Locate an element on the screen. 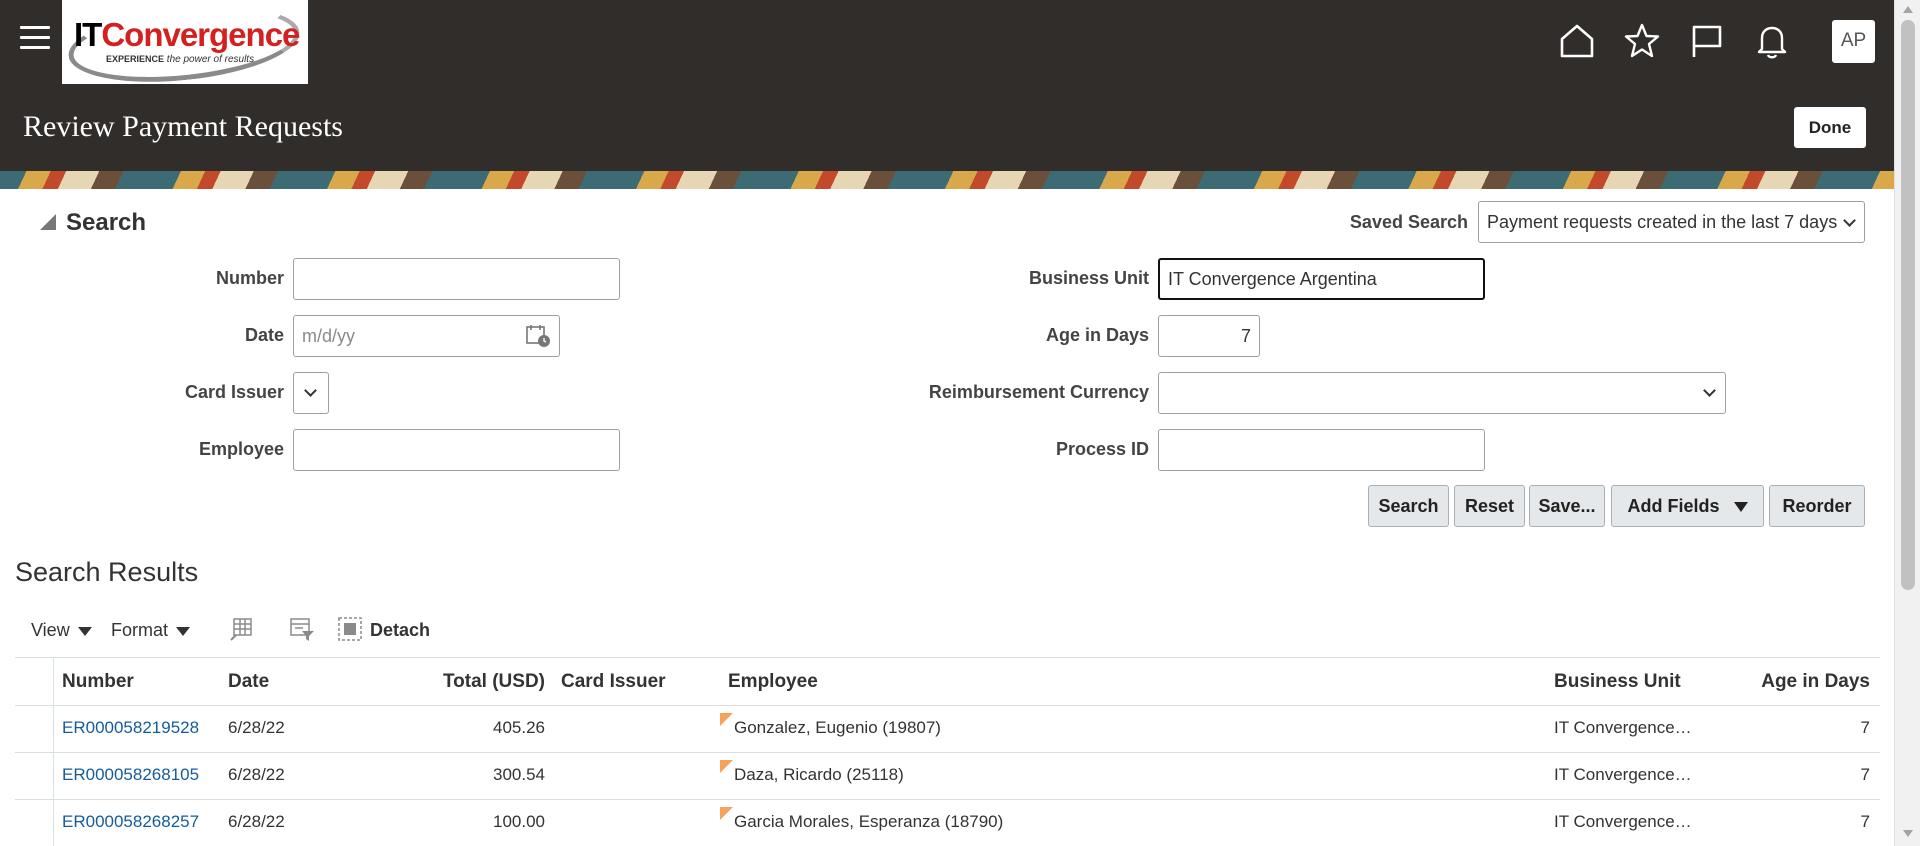 The image size is (1920, 846). card-issuer-select is located at coordinates (311, 393).